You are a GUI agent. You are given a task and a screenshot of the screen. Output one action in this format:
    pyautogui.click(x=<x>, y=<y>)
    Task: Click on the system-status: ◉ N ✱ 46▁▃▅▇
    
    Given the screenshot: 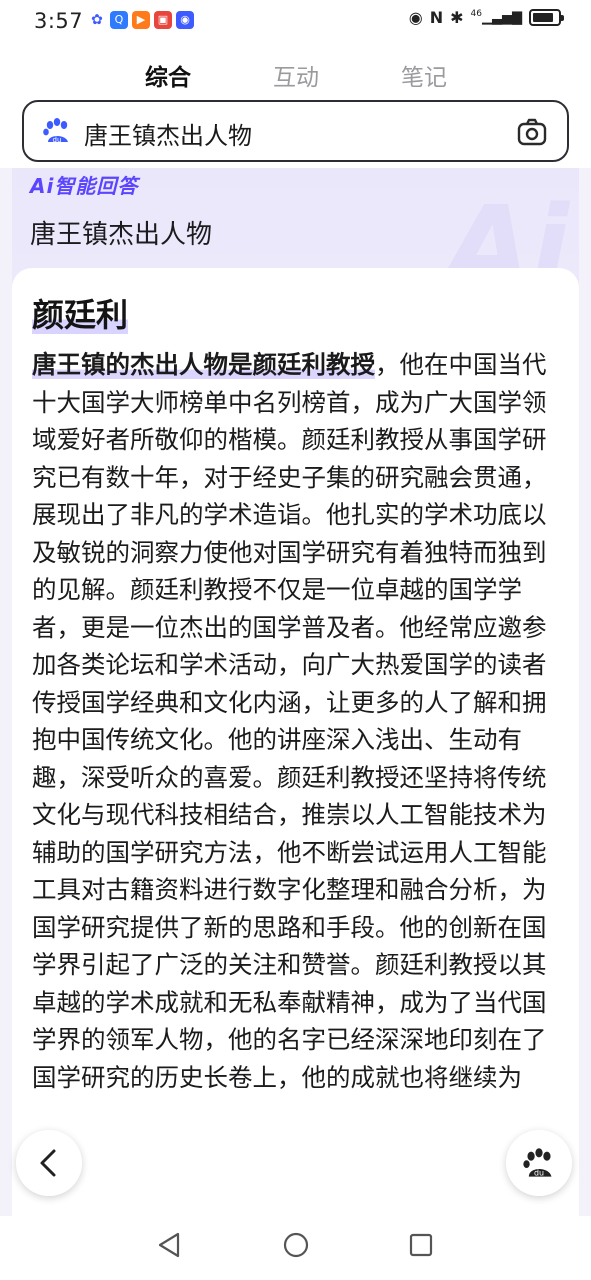 What is the action you would take?
    pyautogui.click(x=486, y=17)
    